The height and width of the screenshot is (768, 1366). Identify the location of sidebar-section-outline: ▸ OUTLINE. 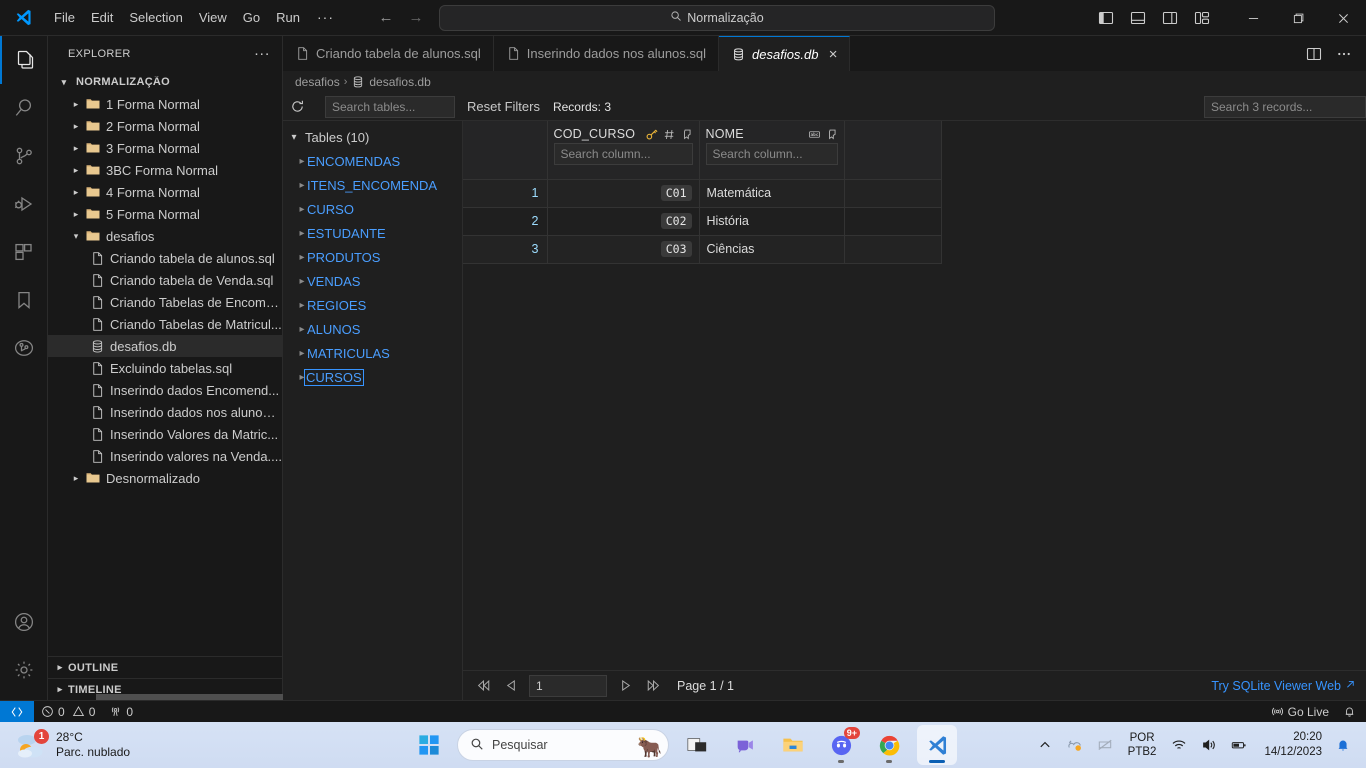
(165, 667).